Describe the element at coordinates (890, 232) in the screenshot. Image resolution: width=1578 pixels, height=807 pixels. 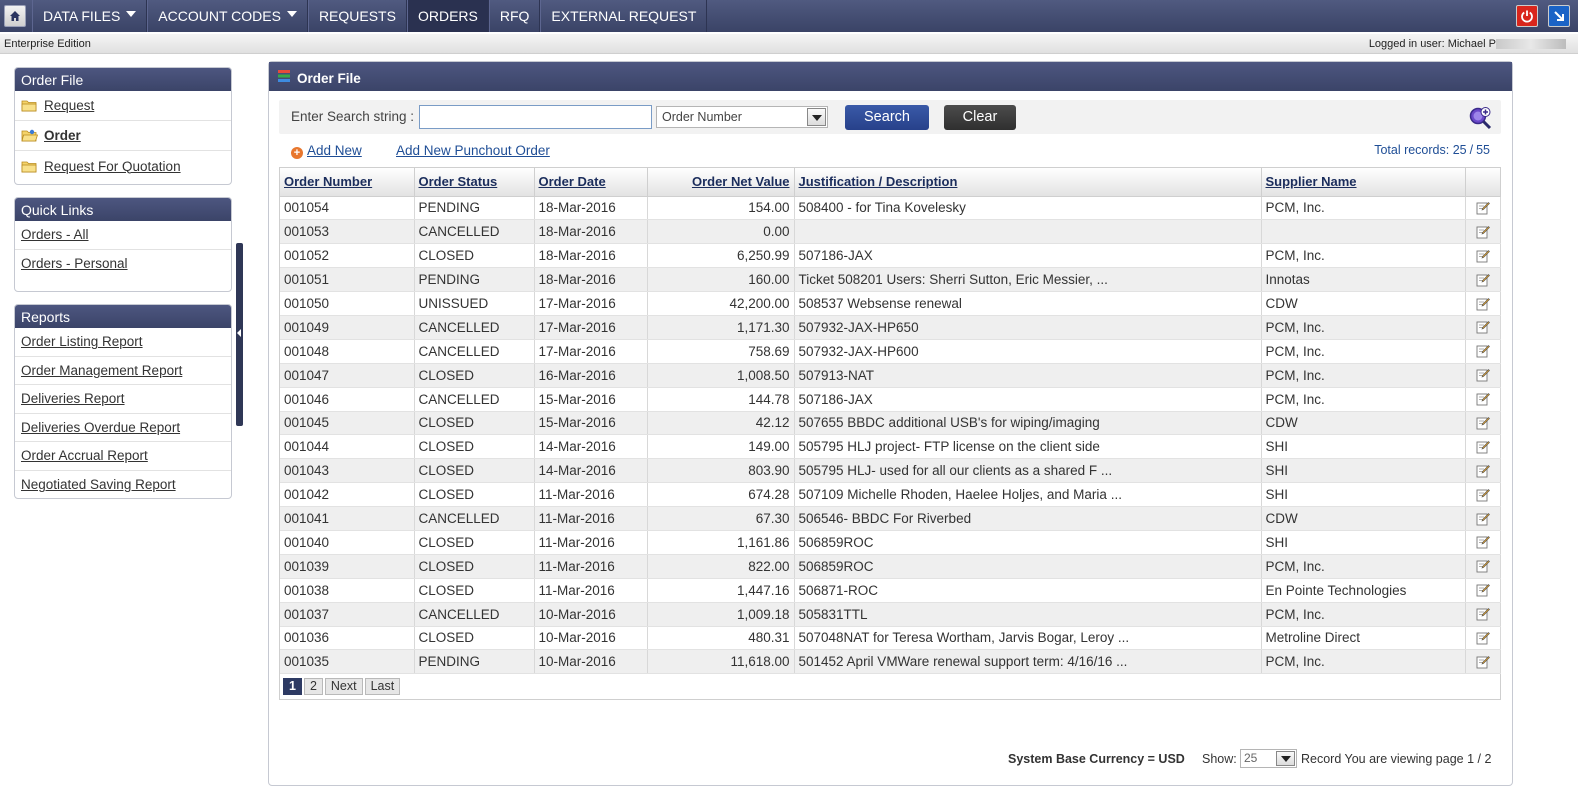
I see `table-row: 001053 CANCELLED 18-Mar-2016 0.00` at that location.